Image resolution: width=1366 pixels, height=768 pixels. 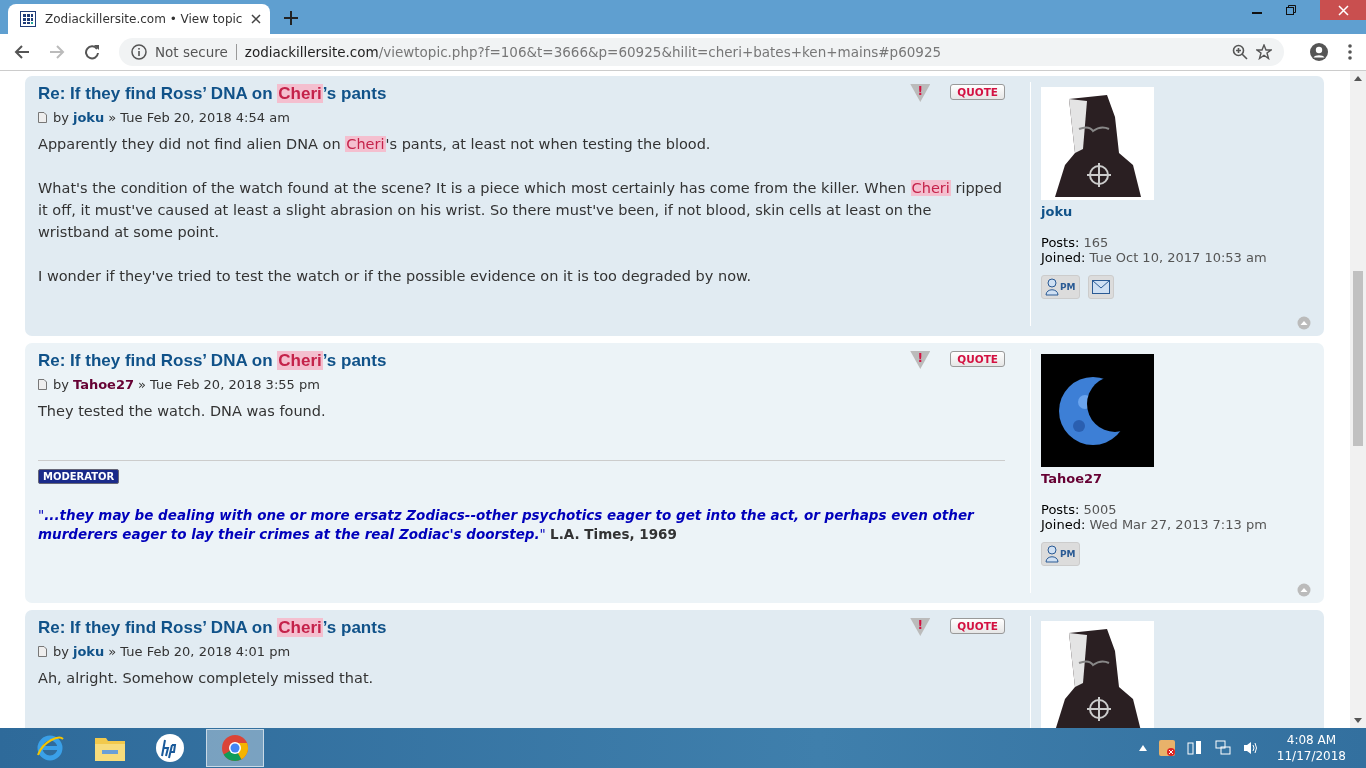 What do you see at coordinates (507, 525) in the screenshot?
I see `signature-text: "...they may be dealing with one or more ersatz Zodiacs--other psychotics eager to get into the act, or perhaps even other murderers eager to lay their crimes at the real Zodiac's doorstep." L.A. Times, 1969` at bounding box center [507, 525].